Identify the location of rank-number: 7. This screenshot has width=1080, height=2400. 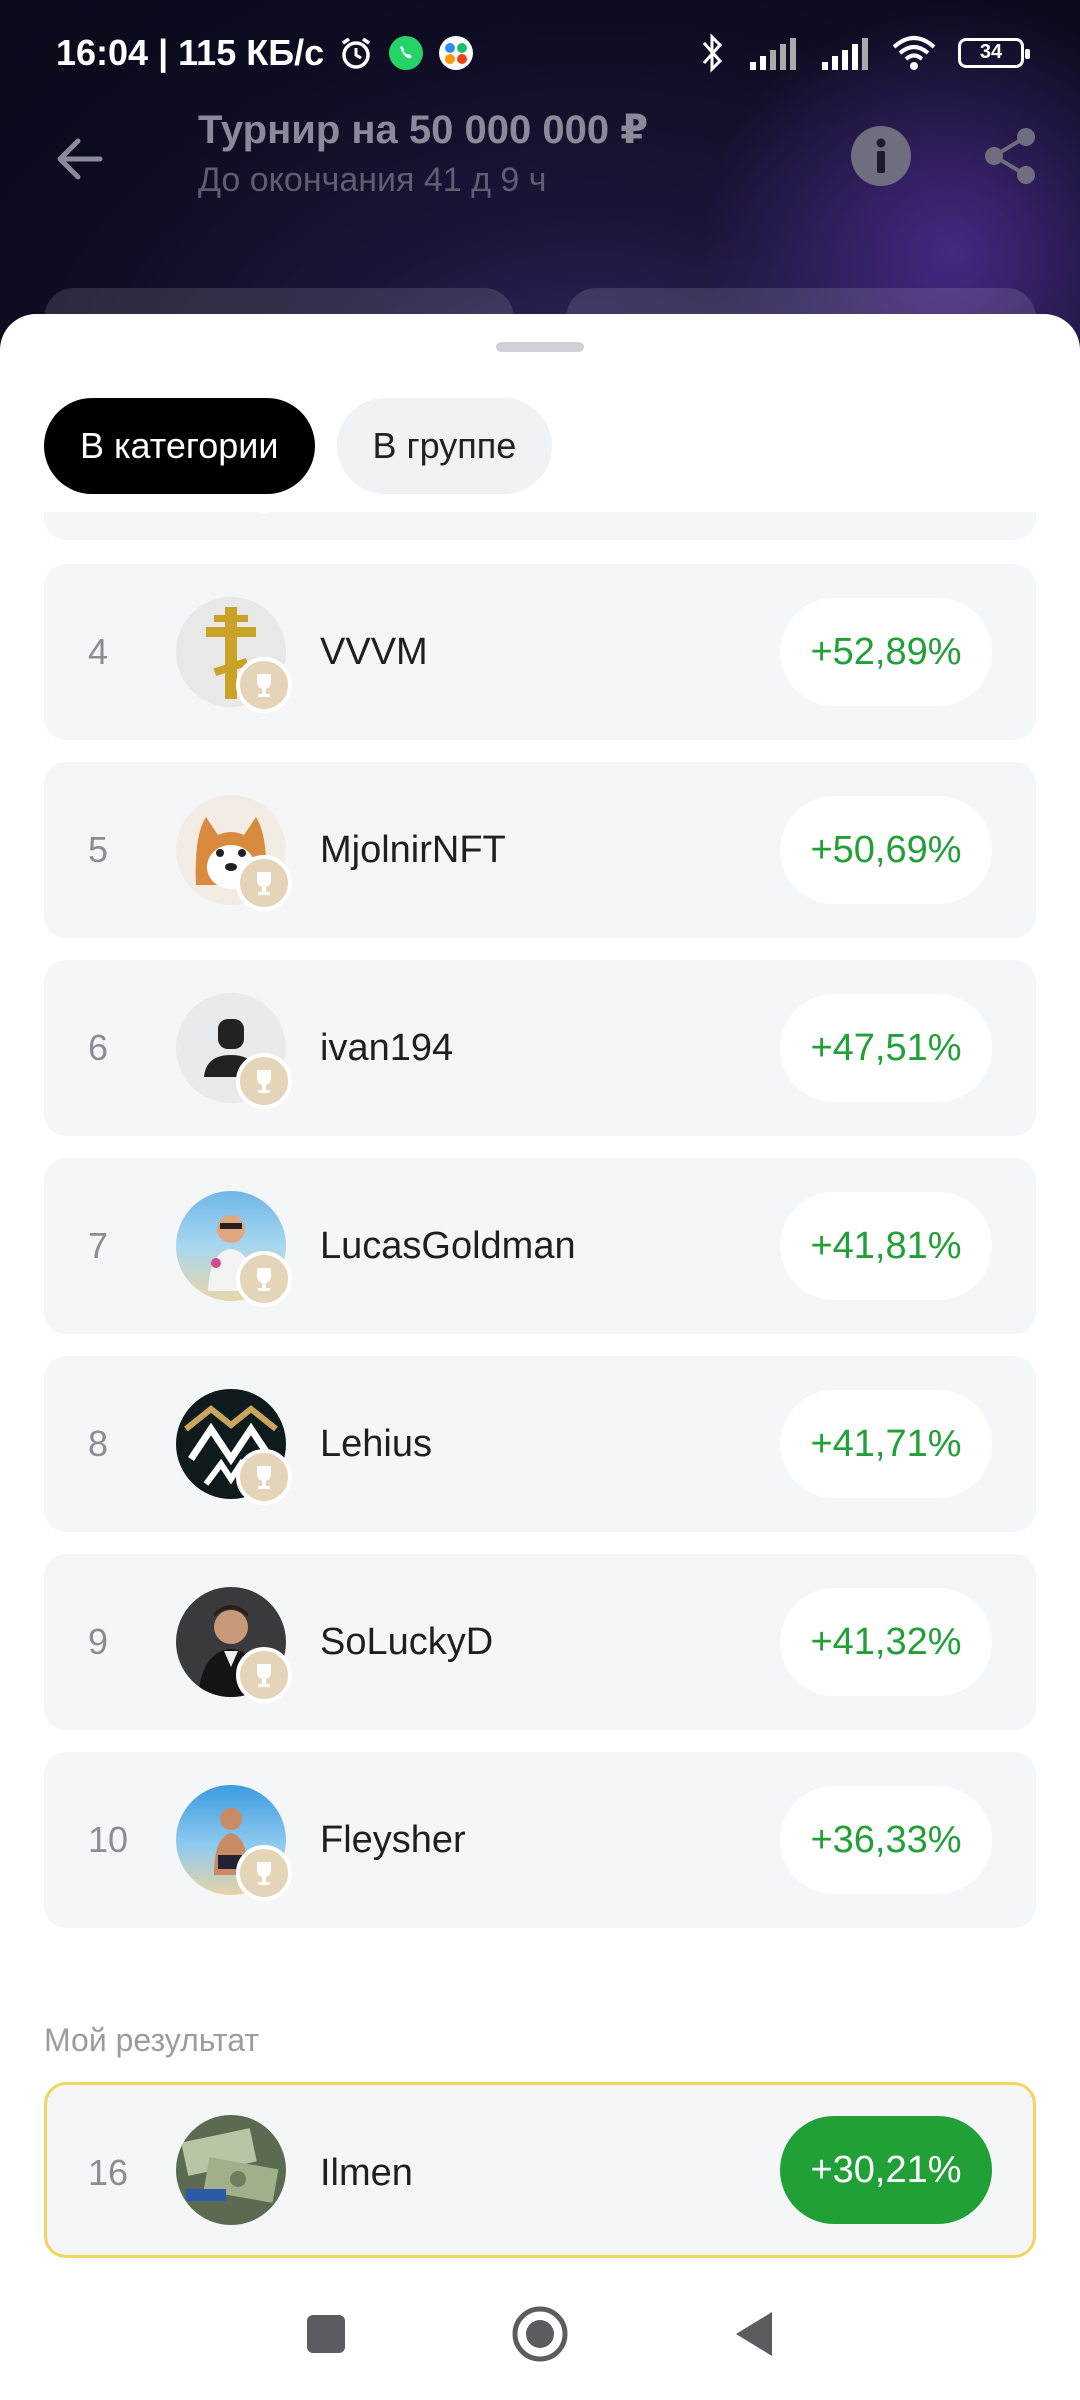
(98, 1245).